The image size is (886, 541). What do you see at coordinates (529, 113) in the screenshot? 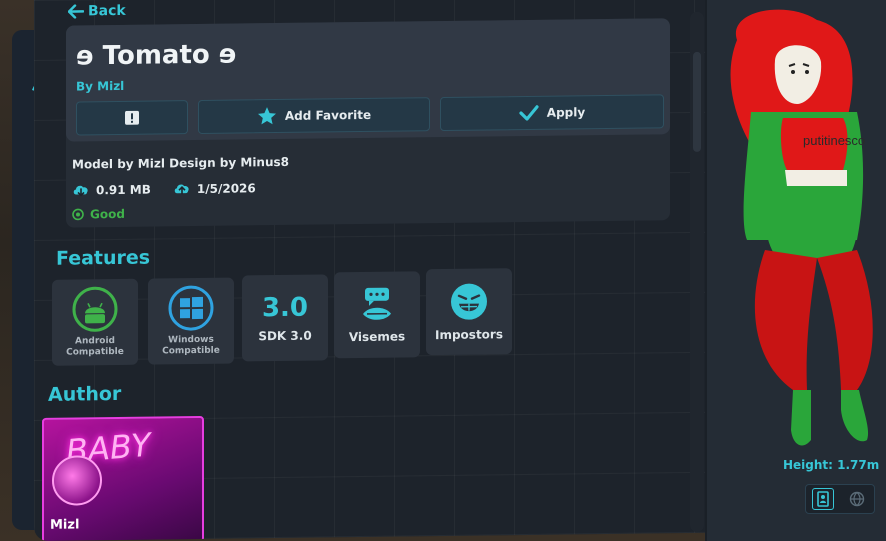
I see `checkmark-icon` at bounding box center [529, 113].